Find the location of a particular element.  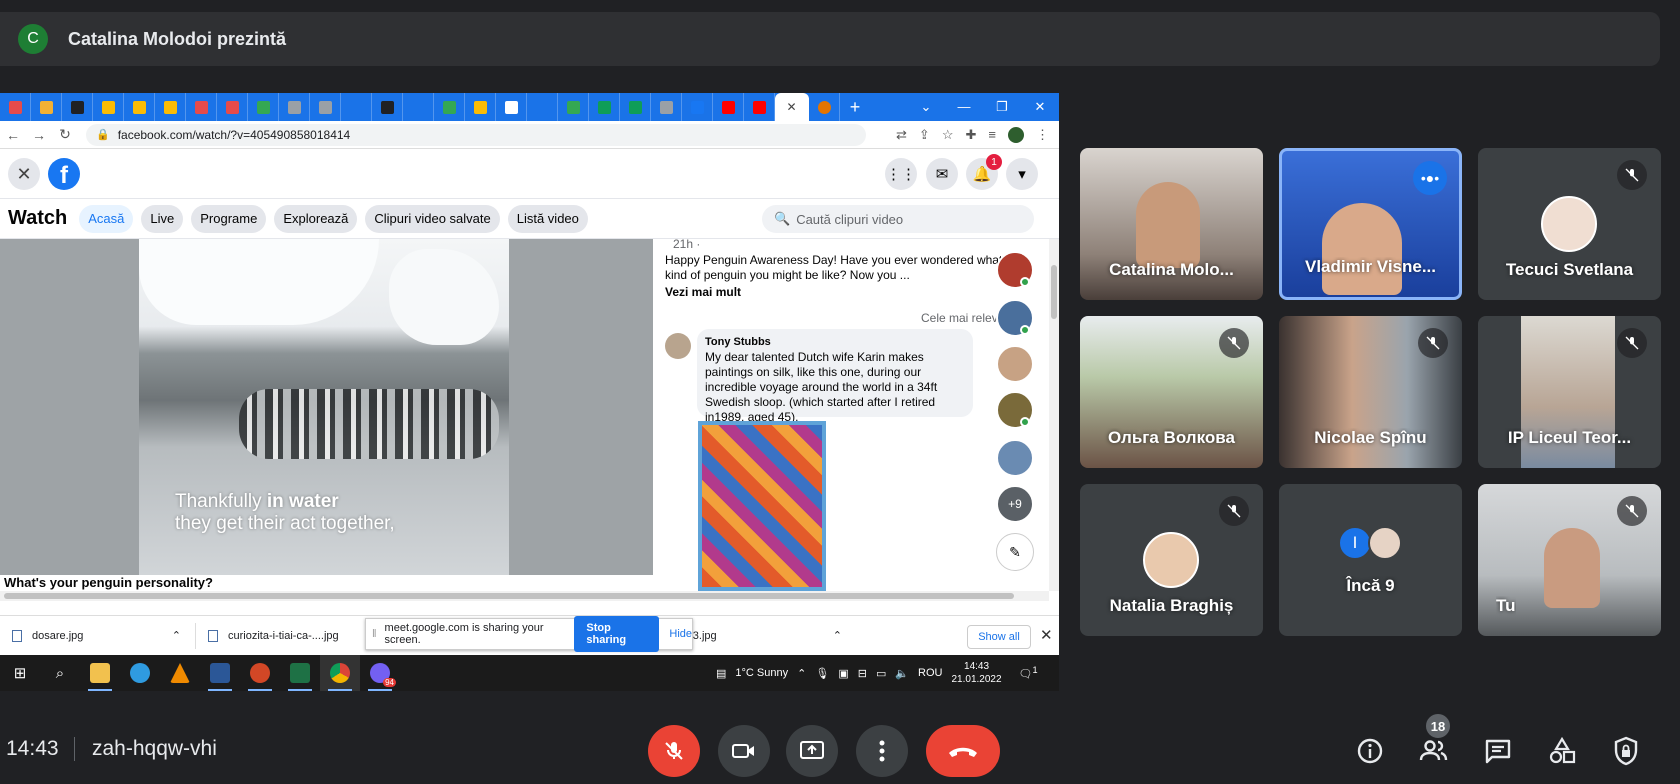

chrome-icon is located at coordinates (340, 673).